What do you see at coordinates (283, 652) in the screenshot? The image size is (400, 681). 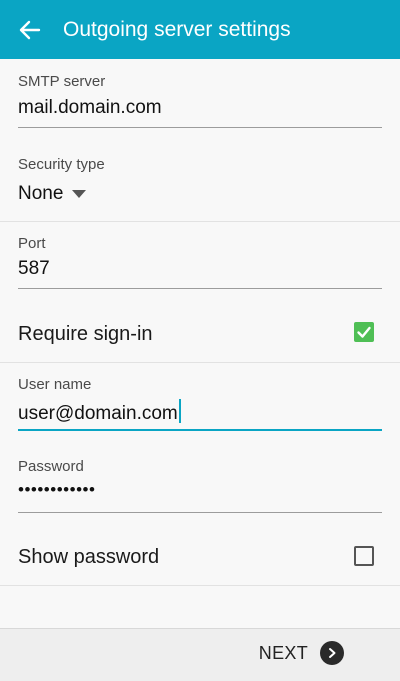 I see `next-label: NEXT` at bounding box center [283, 652].